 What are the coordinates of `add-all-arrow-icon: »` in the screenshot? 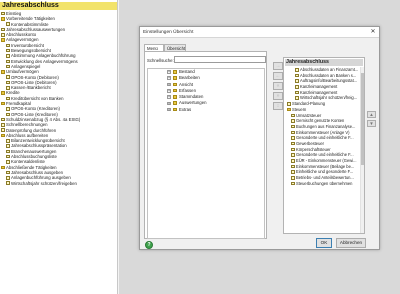 It's located at (278, 96).